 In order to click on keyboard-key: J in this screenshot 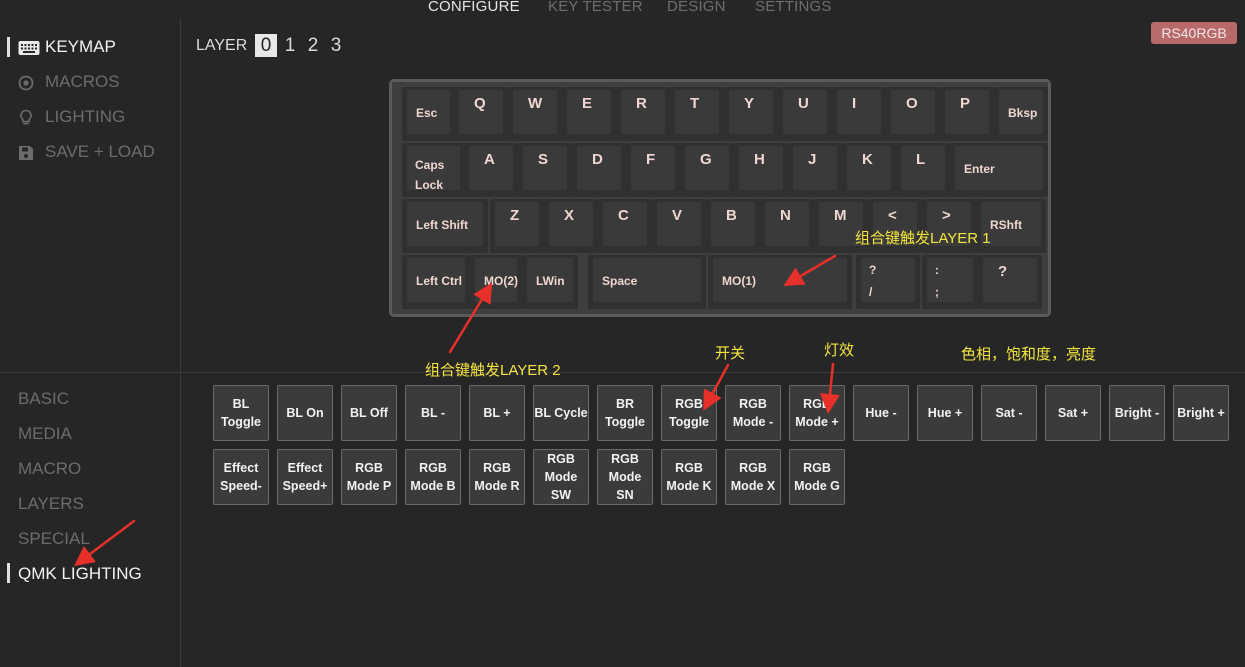, I will do `click(815, 170)`.